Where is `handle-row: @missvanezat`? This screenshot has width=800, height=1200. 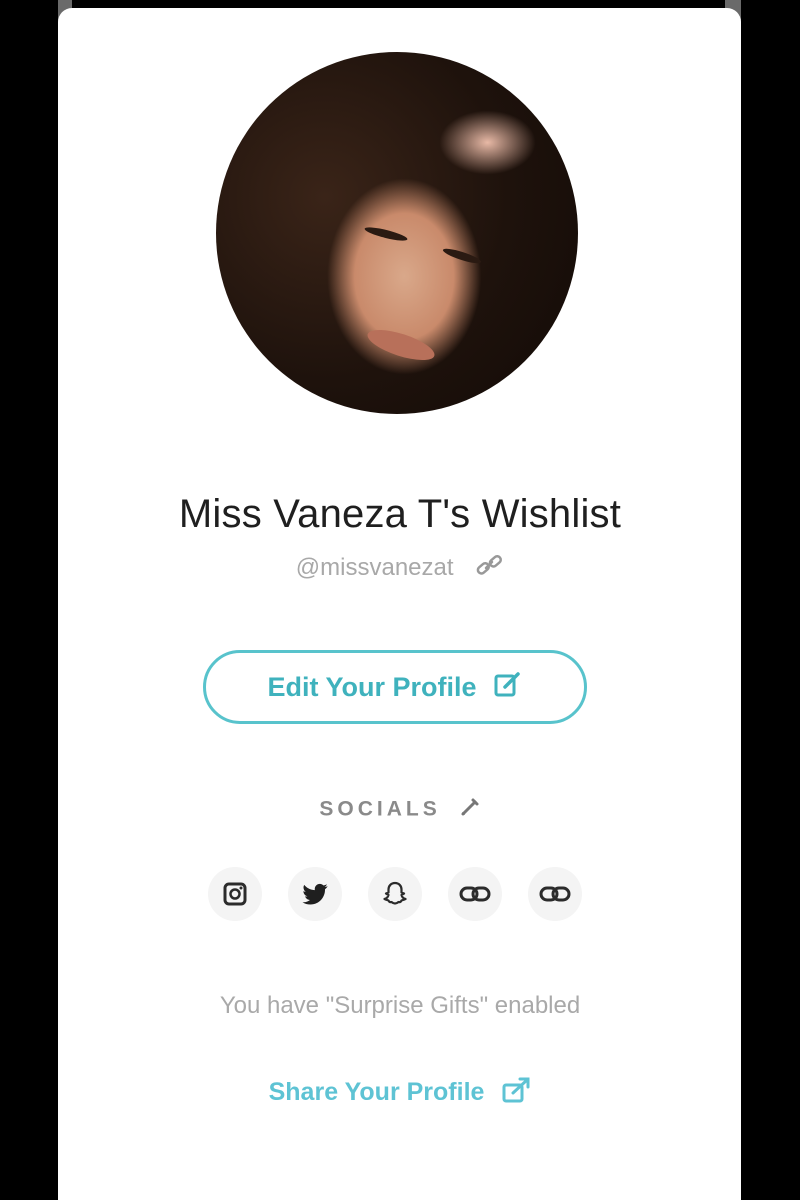
handle-row: @missvanezat is located at coordinates (400, 568).